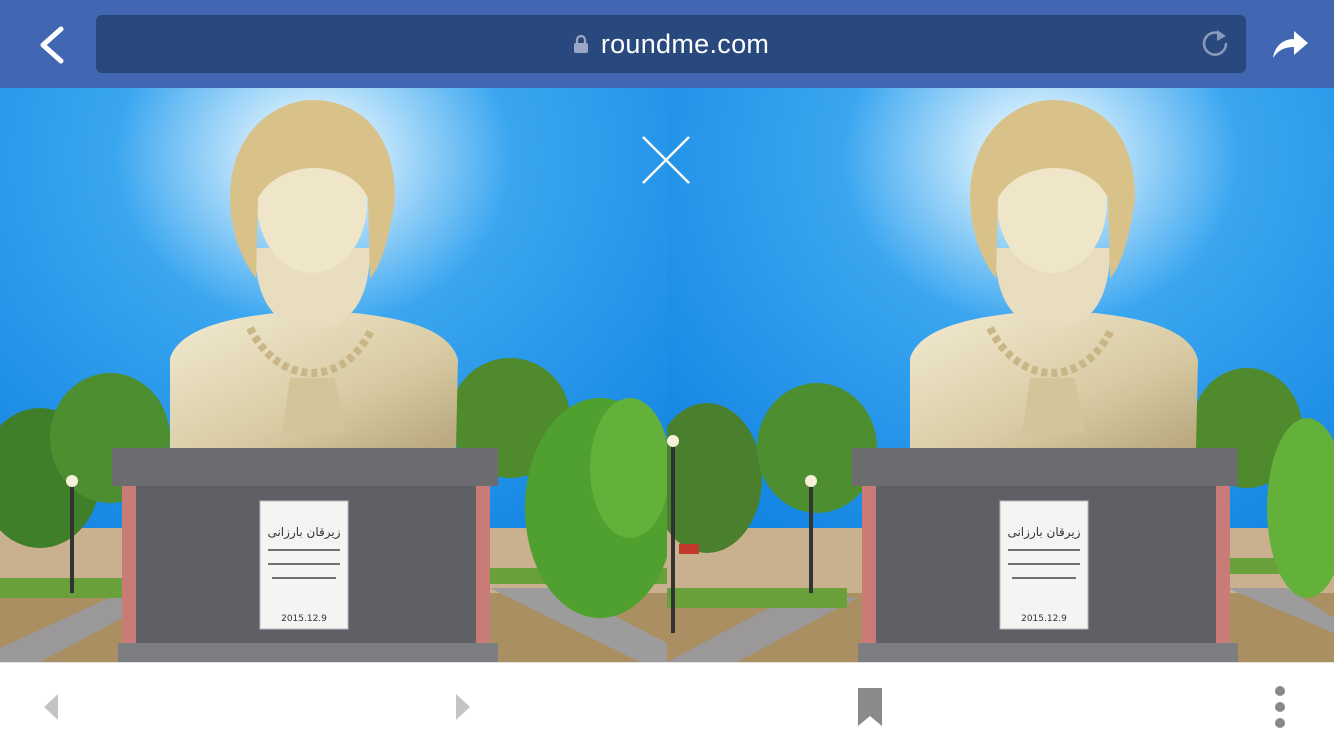 This screenshot has height=750, width=1334. What do you see at coordinates (685, 43) in the screenshot?
I see `url-text: roundme.com` at bounding box center [685, 43].